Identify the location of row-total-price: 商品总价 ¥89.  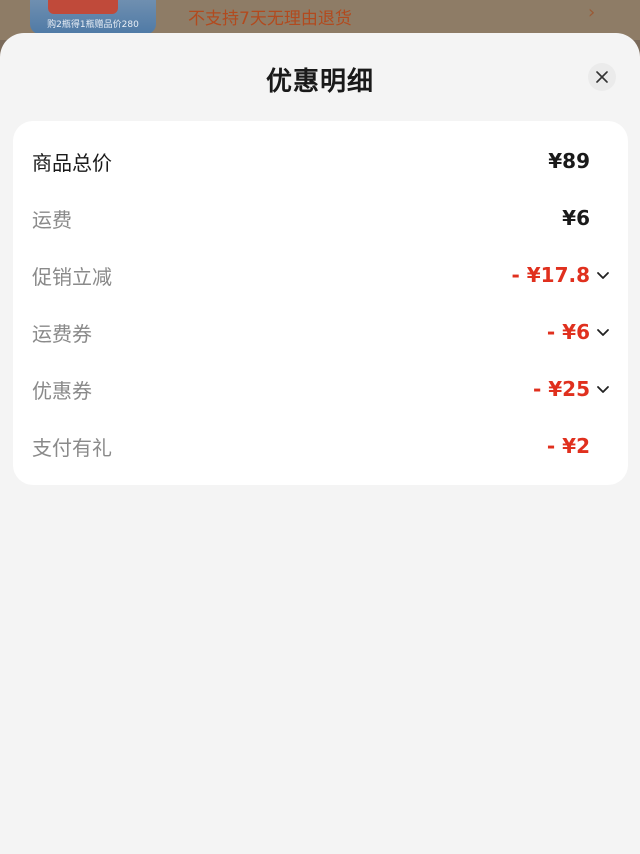
(320, 161).